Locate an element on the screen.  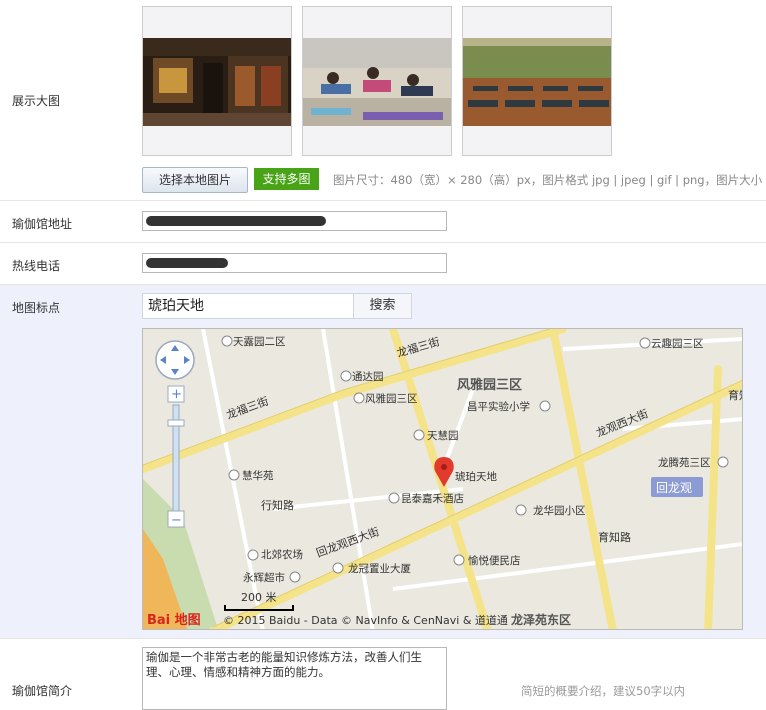
scale-label: 200 米 is located at coordinates (259, 597).